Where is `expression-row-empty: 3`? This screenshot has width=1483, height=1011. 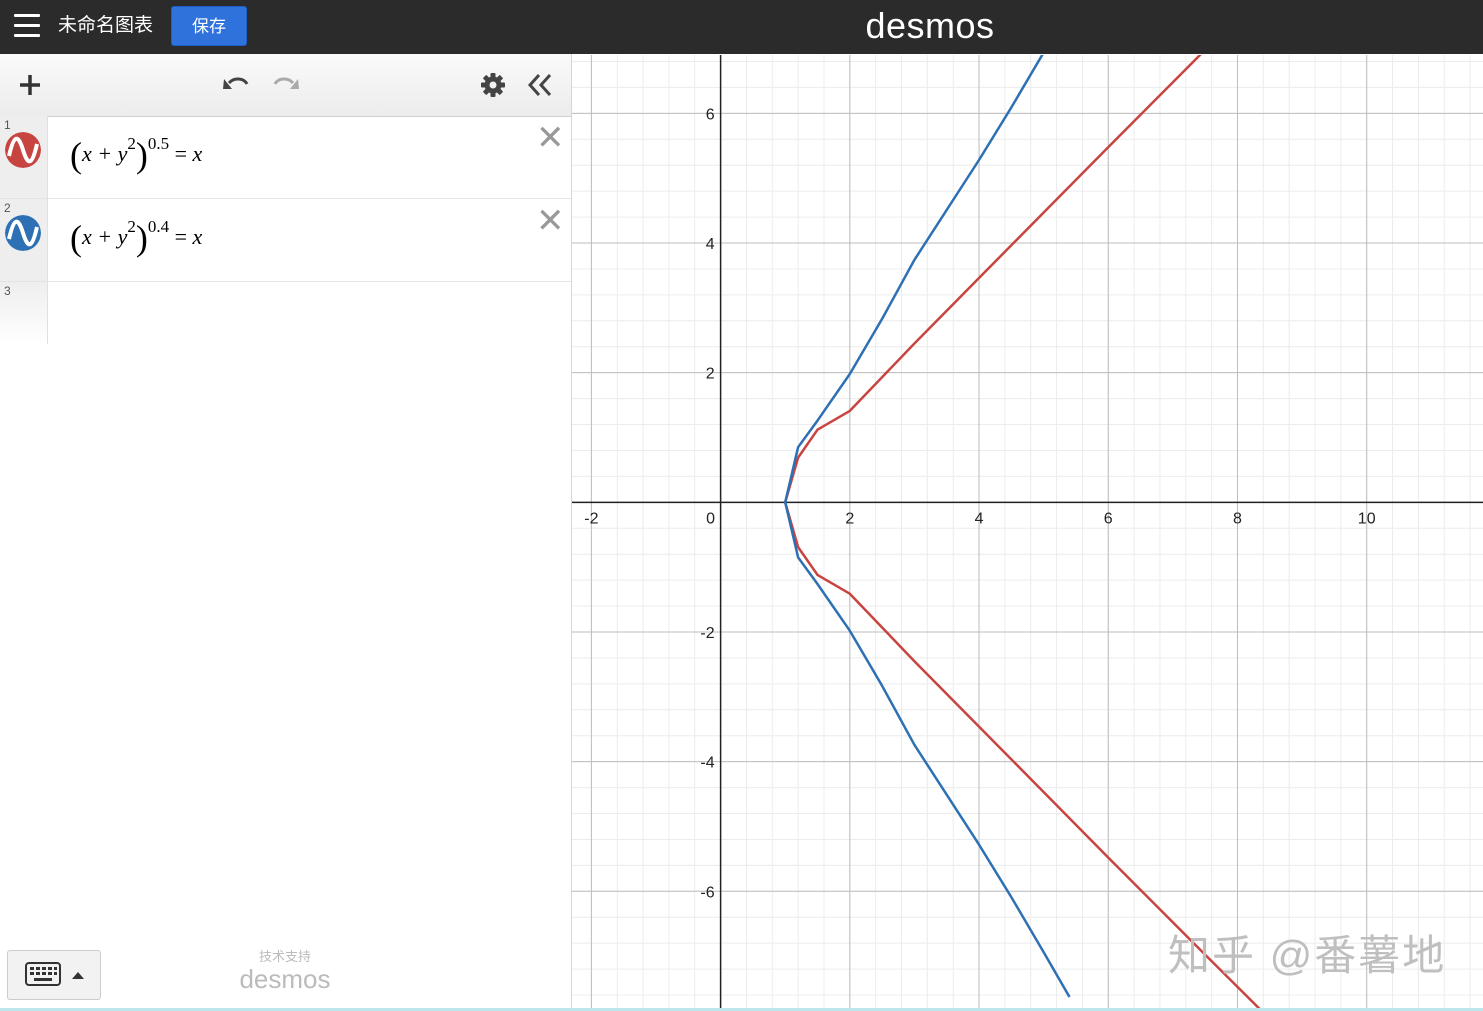 expression-row-empty: 3 is located at coordinates (285, 313).